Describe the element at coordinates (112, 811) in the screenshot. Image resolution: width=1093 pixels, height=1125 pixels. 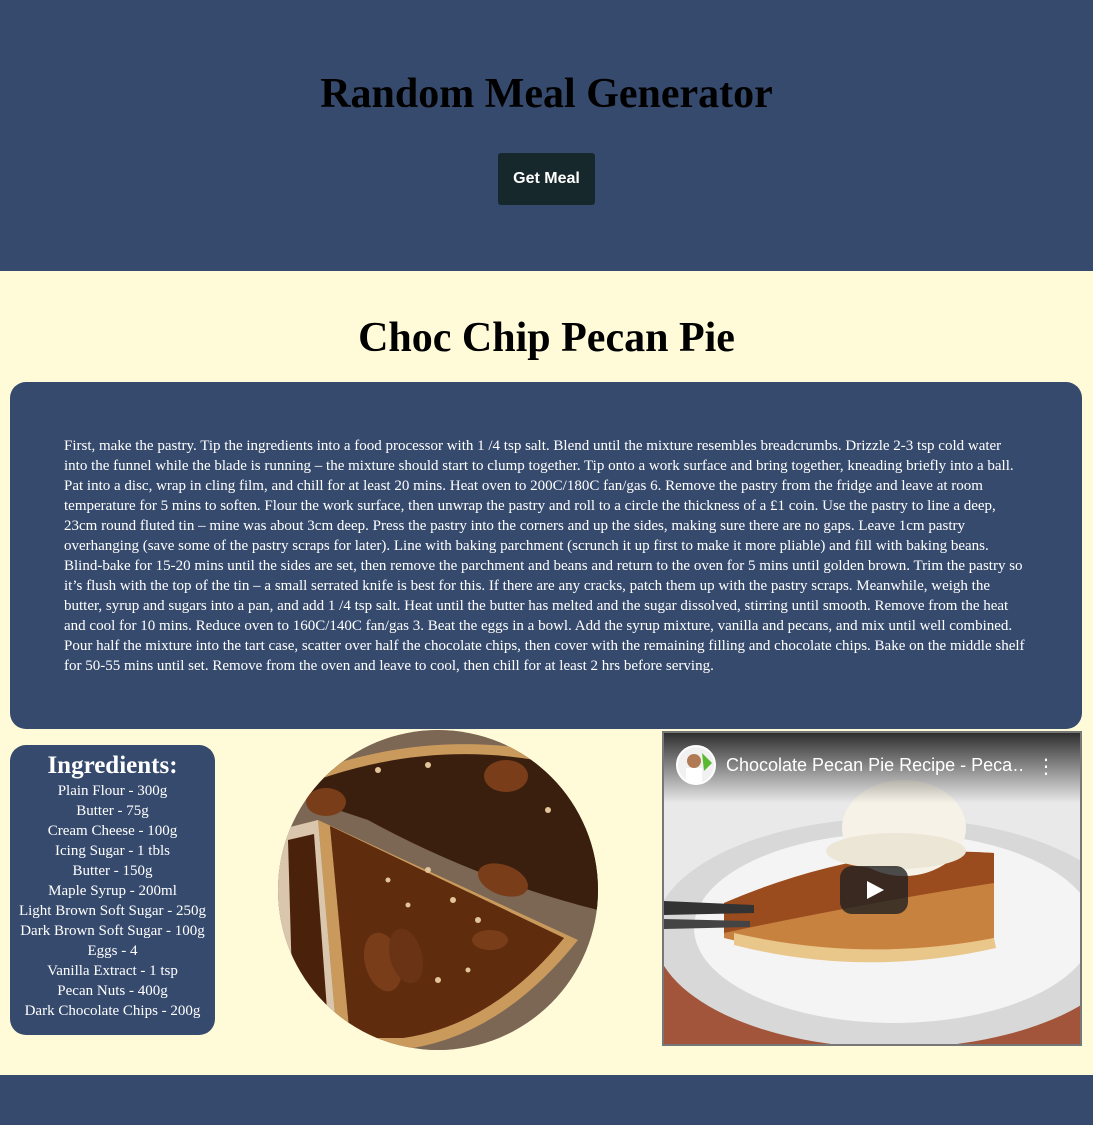
I see `ingredient-item: Butter - 75g` at that location.